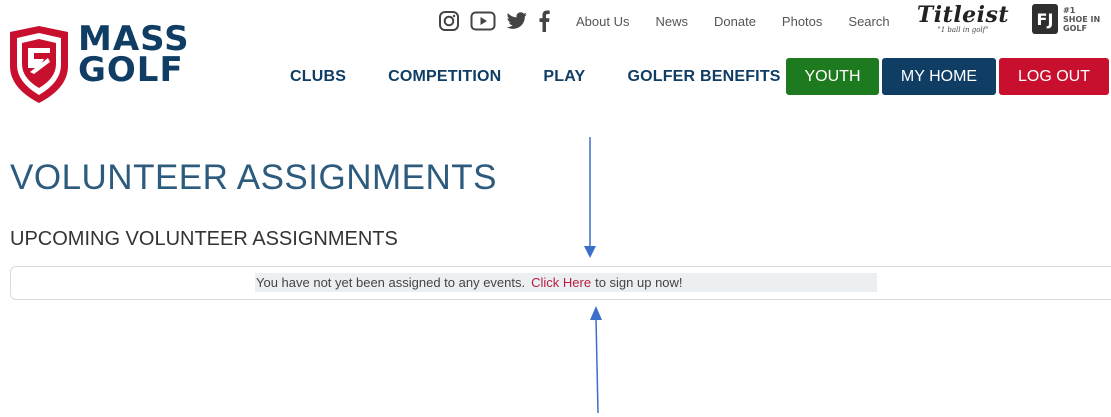  I want to click on arrow-down-annotation, so click(590, 197).